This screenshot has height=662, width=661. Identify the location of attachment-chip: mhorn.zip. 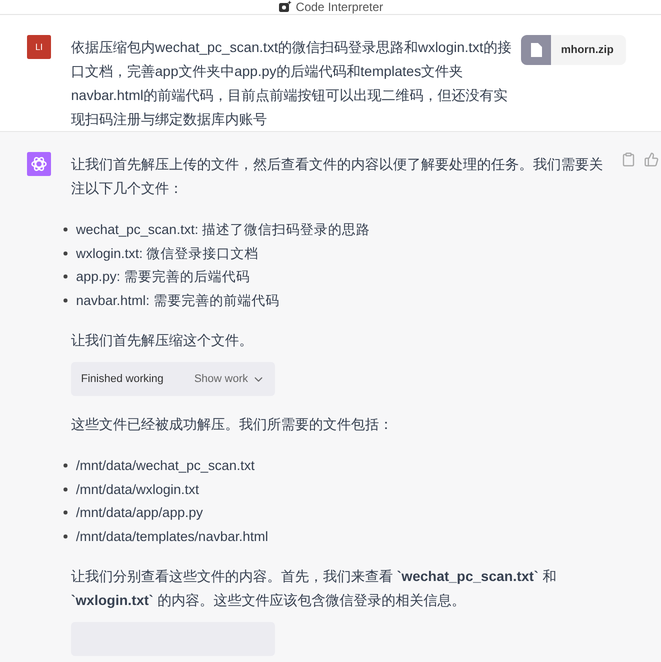
(573, 50).